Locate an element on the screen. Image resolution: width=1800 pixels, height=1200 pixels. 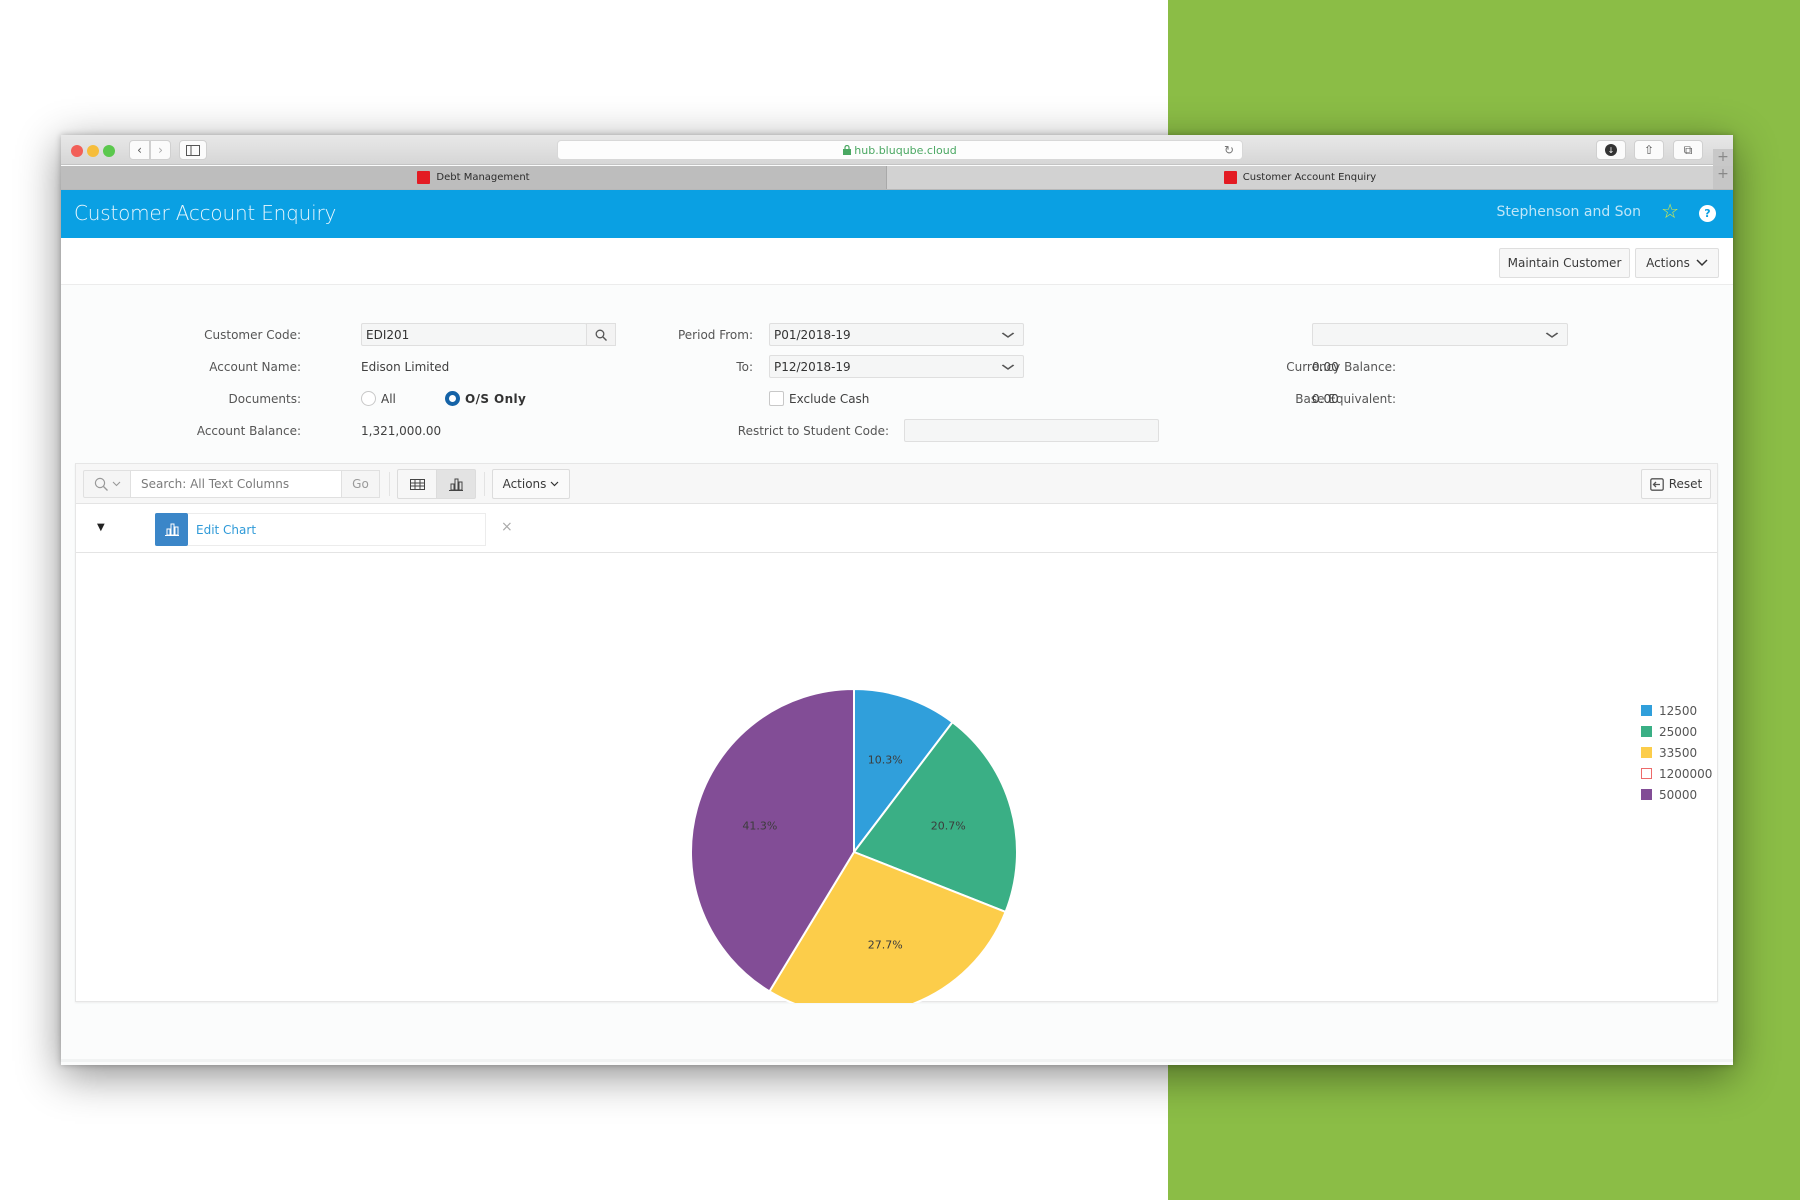
reset-button: Reset is located at coordinates (1676, 484).